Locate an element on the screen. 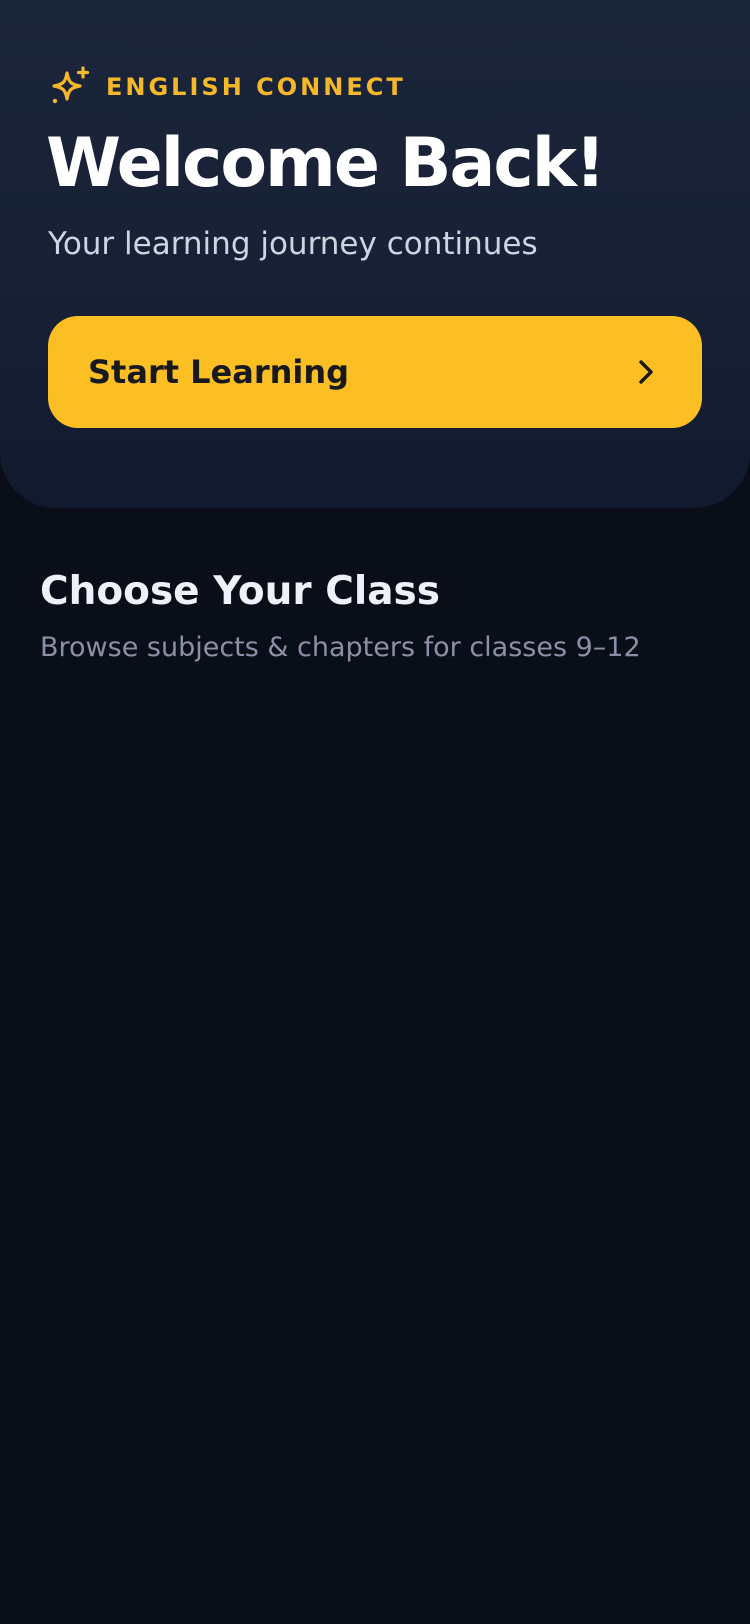 The width and height of the screenshot is (750, 1624). page-subtitle: Your learning journey continues is located at coordinates (293, 244).